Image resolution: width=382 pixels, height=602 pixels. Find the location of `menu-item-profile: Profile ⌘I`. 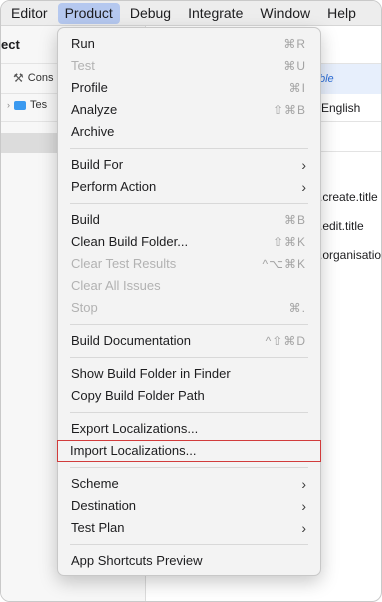

menu-item-profile: Profile ⌘I is located at coordinates (189, 88).